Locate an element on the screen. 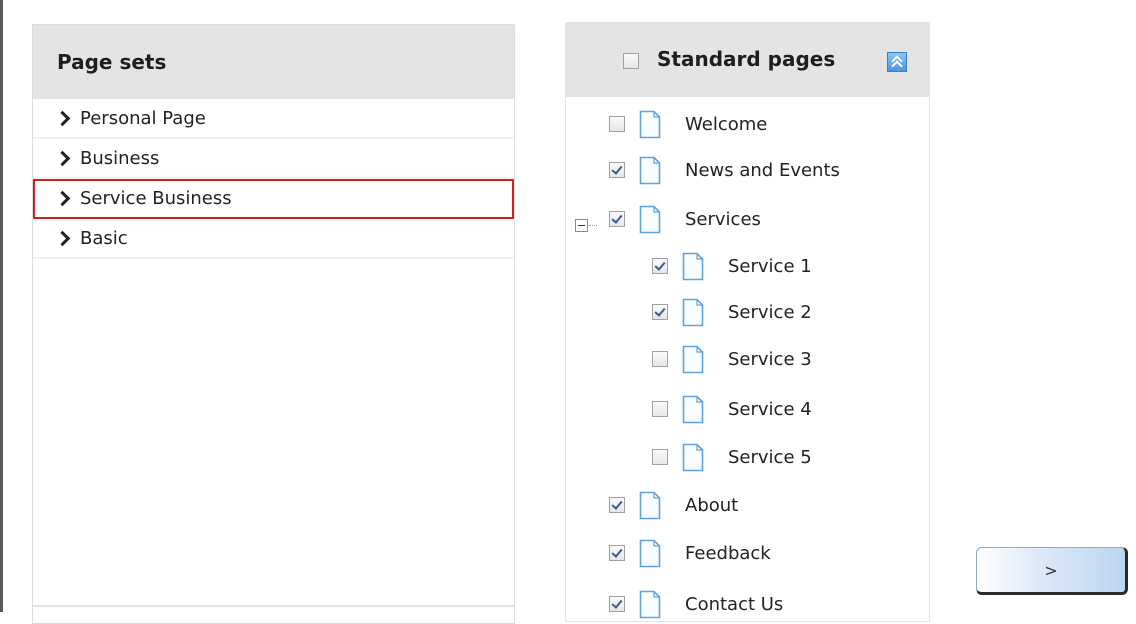 The image size is (1136, 624). page-label: Services is located at coordinates (723, 219).